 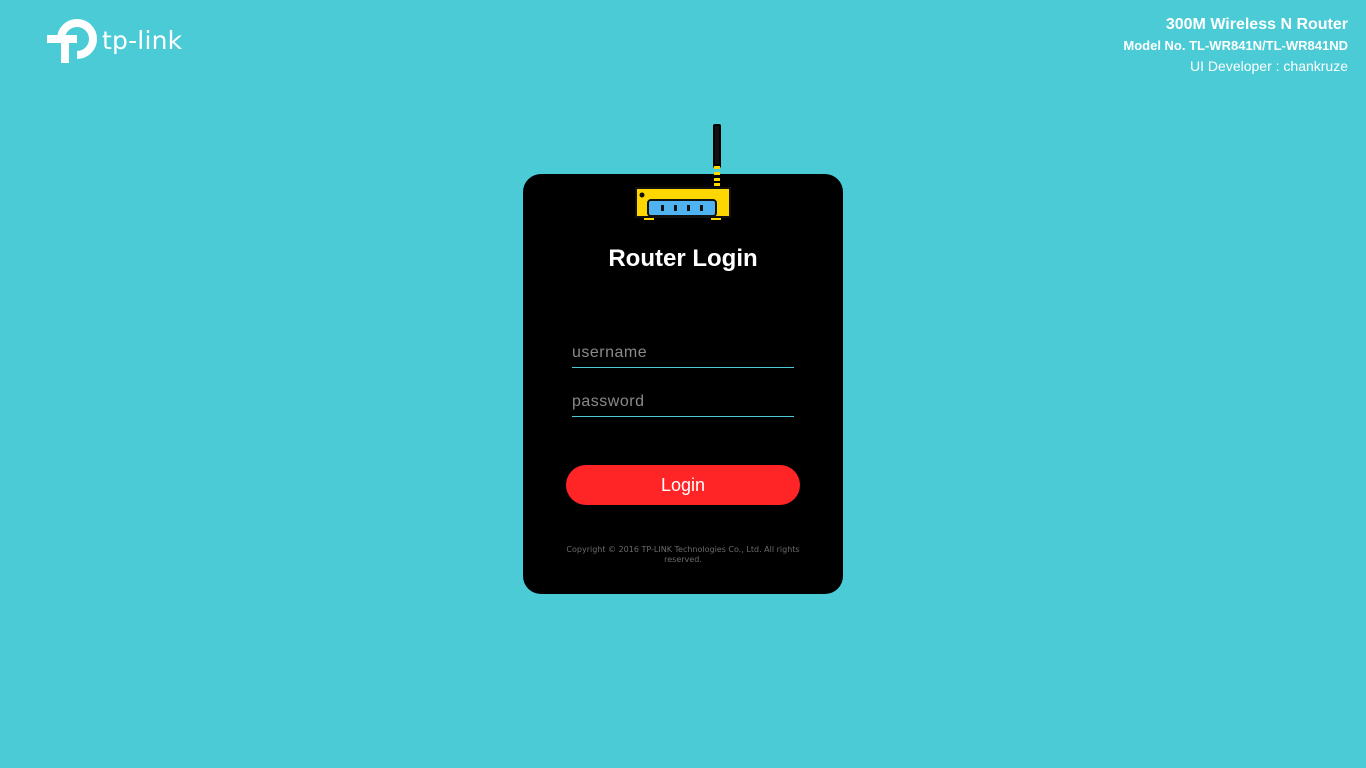 I want to click on router-icon, so click(x=683, y=172).